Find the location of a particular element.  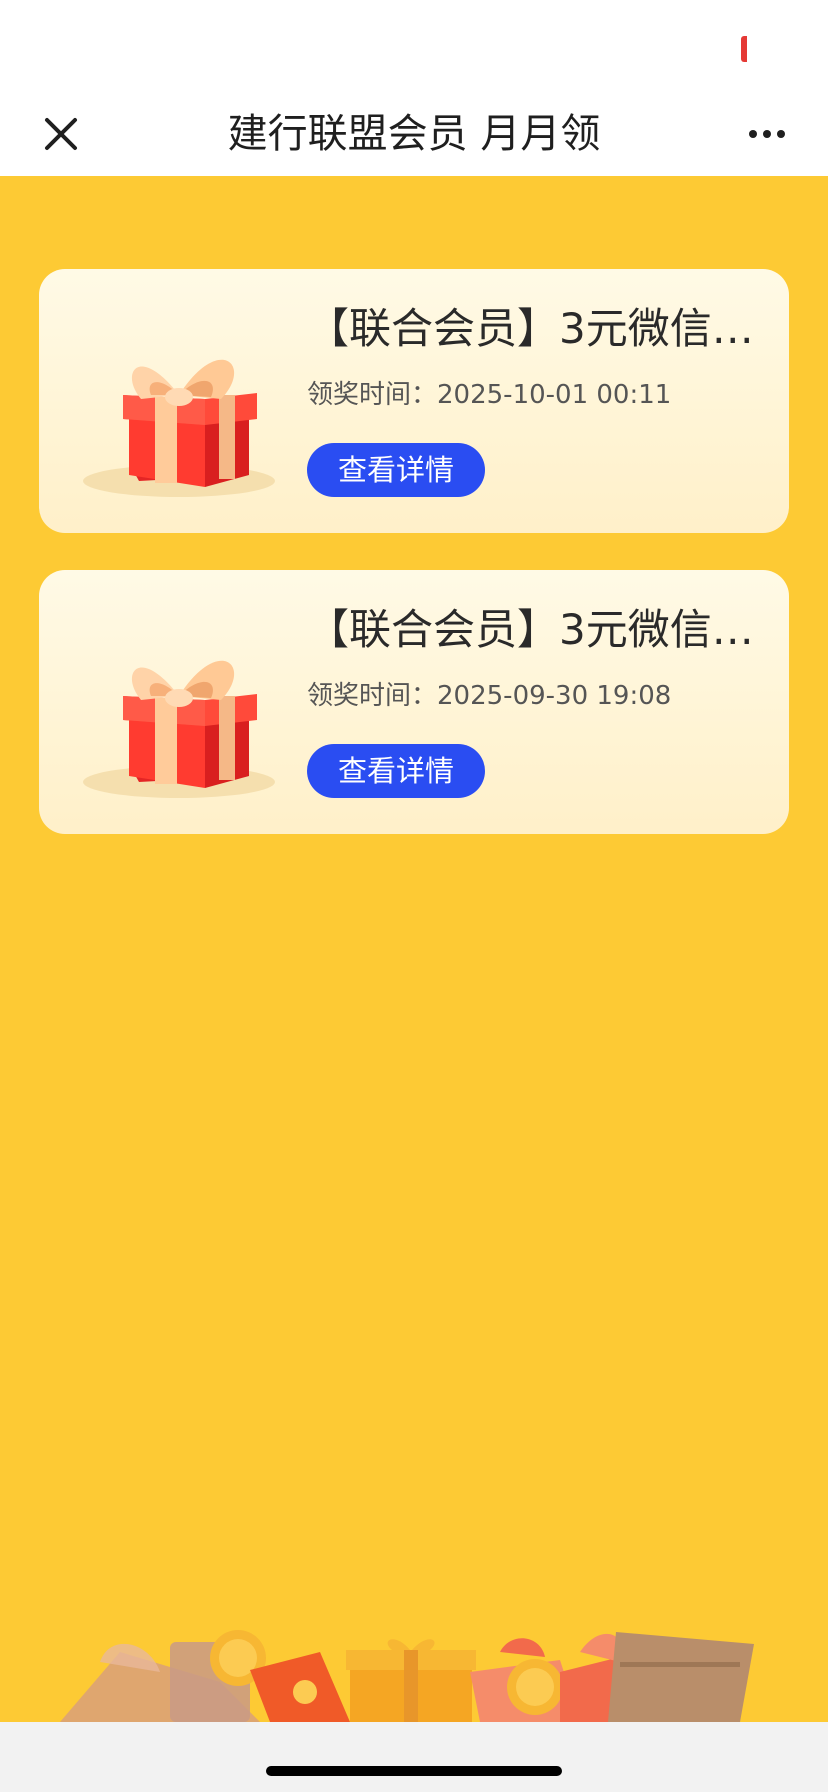

status-indicator is located at coordinates (744, 49).